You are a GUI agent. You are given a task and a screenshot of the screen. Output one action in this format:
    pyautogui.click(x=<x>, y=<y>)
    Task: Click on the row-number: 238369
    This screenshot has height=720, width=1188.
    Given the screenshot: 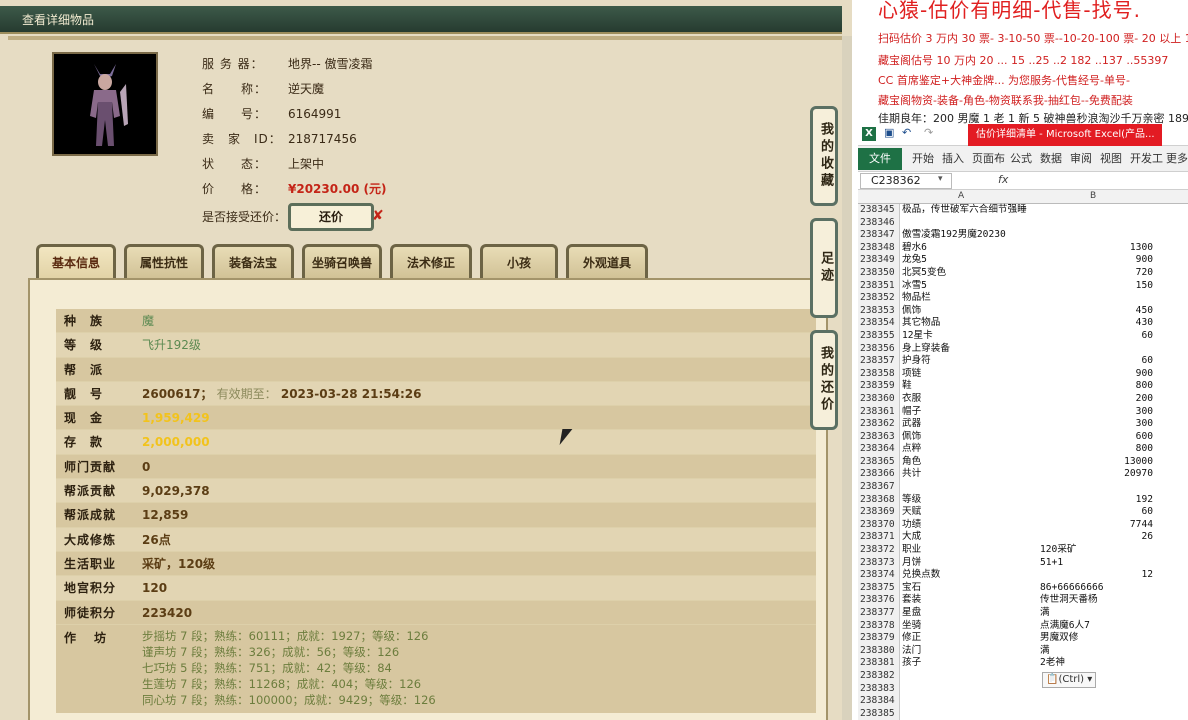 What is the action you would take?
    pyautogui.click(x=879, y=512)
    